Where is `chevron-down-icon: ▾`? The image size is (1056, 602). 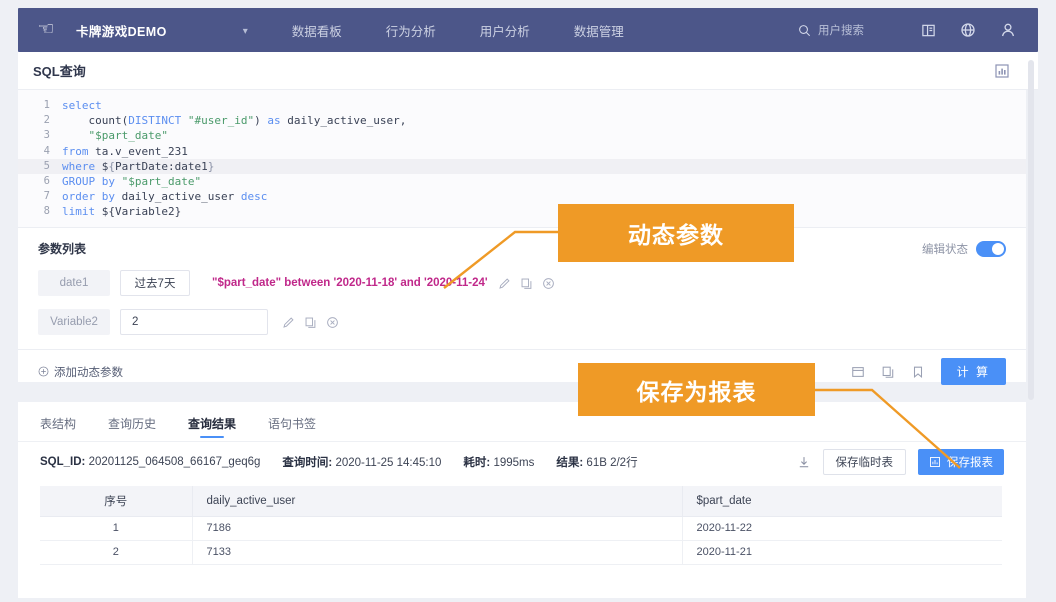
chevron-down-icon: ▾ is located at coordinates (245, 31).